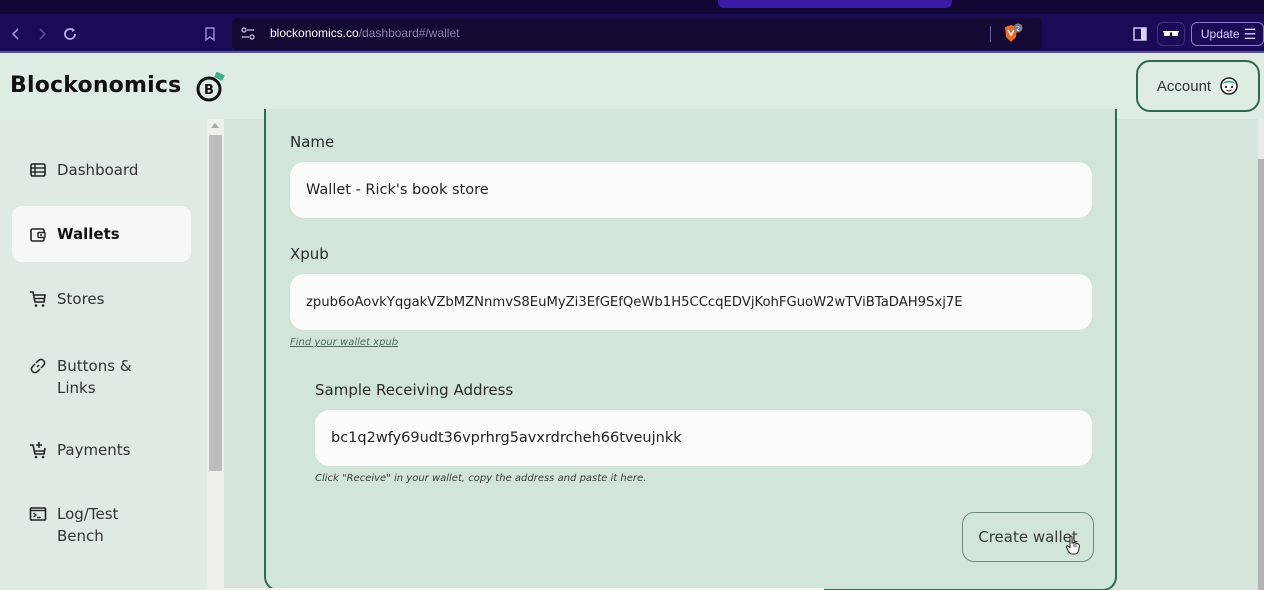 This screenshot has width=1264, height=590. What do you see at coordinates (1018, 29) in the screenshot?
I see `shields-count: 2` at bounding box center [1018, 29].